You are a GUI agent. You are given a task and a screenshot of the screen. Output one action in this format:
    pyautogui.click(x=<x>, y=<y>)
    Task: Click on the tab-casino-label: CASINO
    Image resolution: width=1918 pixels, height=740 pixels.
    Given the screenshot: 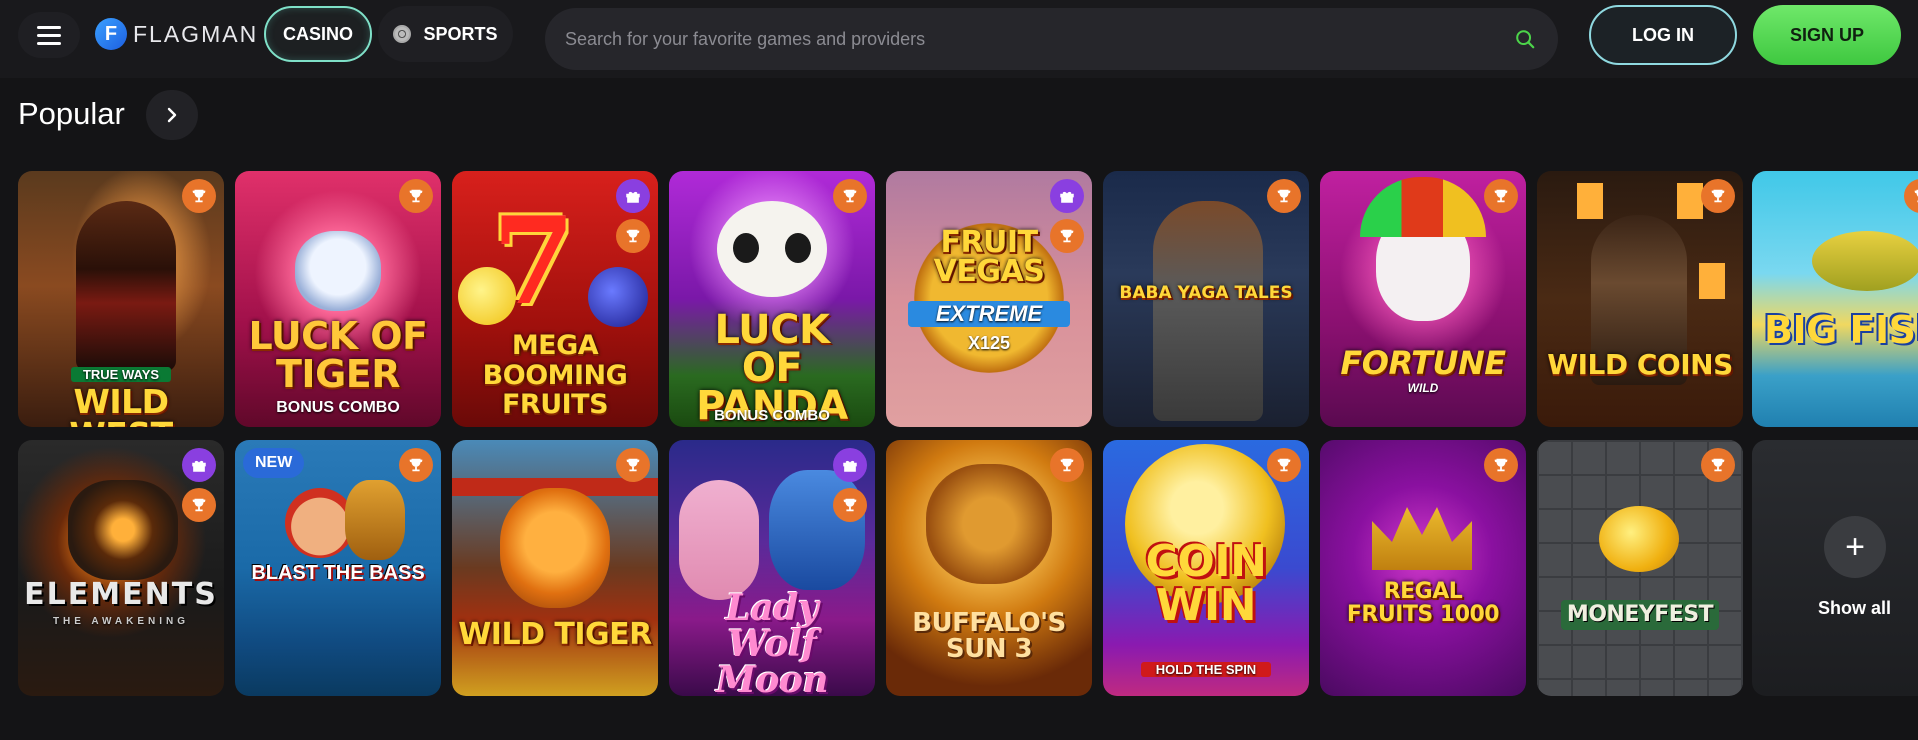 What is the action you would take?
    pyautogui.click(x=317, y=33)
    